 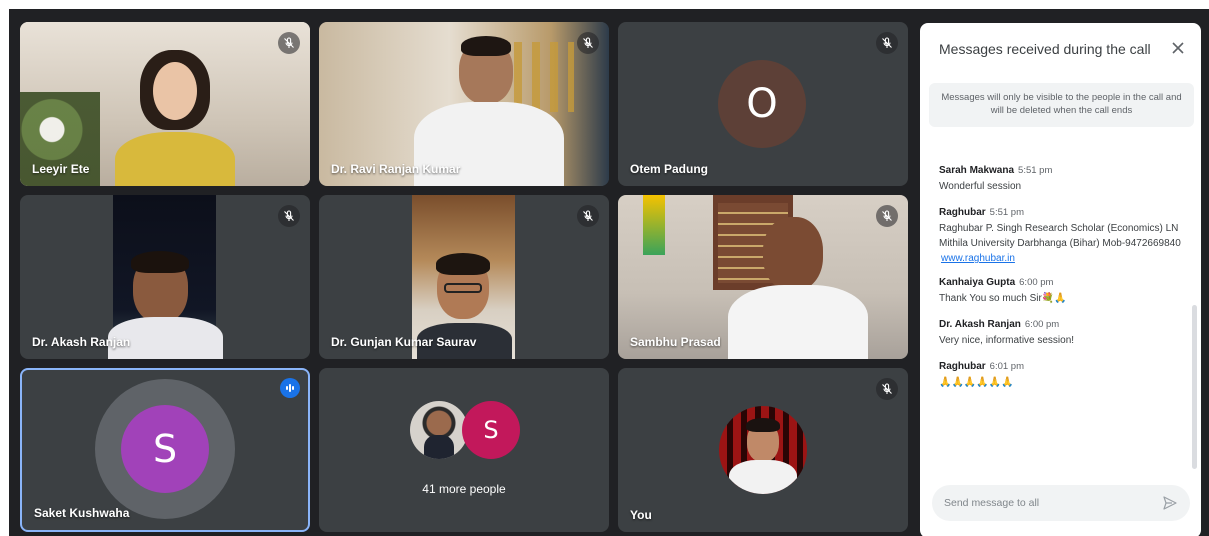 I want to click on more-people-label: 41 more people, so click(x=464, y=489).